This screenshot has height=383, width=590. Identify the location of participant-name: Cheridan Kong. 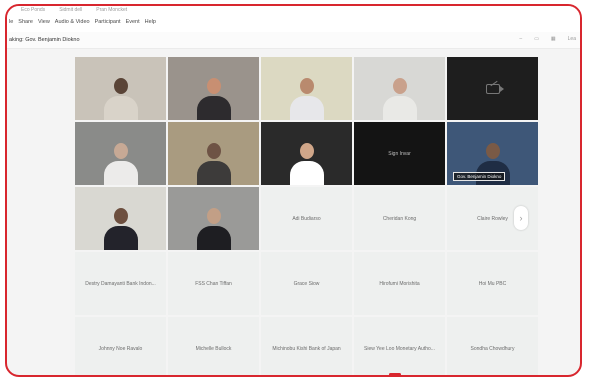
(399, 218).